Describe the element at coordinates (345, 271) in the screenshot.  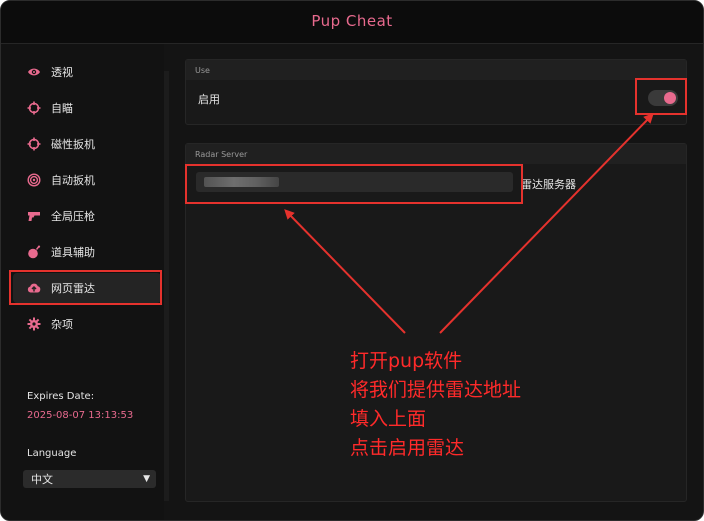
I see `arrow-to-input` at that location.